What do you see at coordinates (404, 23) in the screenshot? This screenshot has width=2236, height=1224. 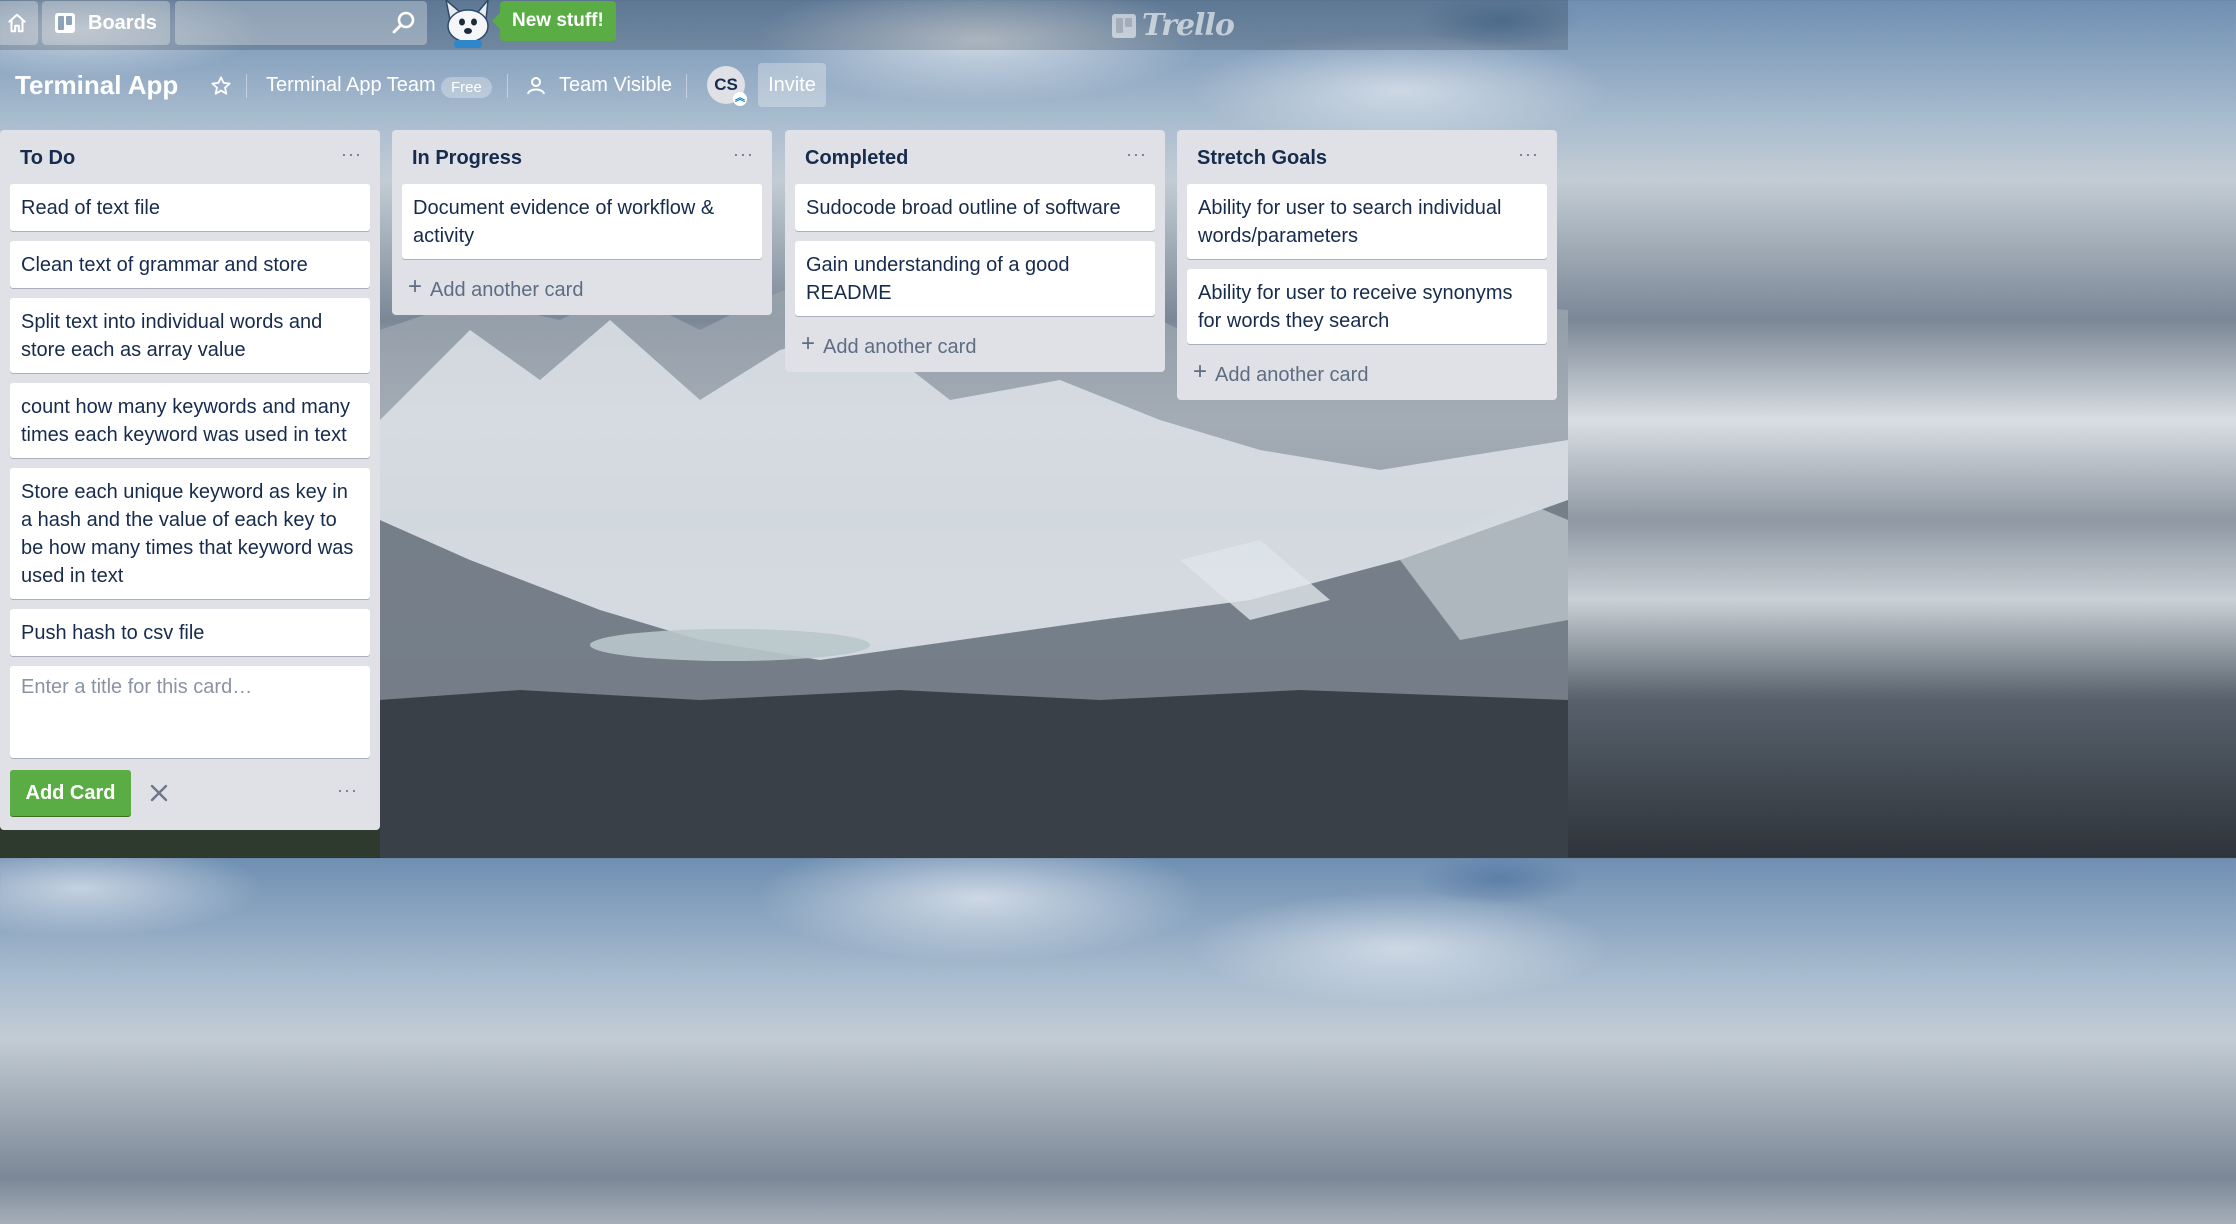 I see `search-icon` at bounding box center [404, 23].